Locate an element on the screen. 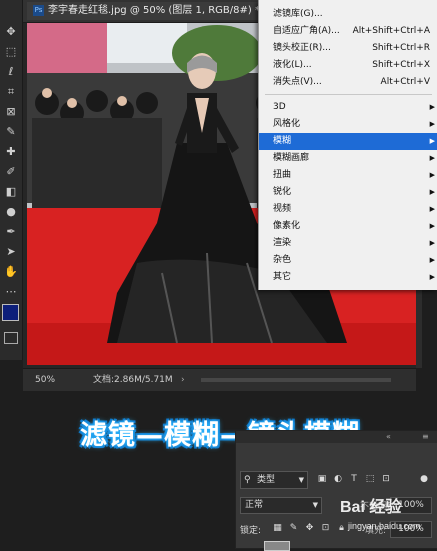 Image resolution: width=437 pixels, height=551 pixels. menu-item-adaptive-wide-angle: 自适应广角(A)... Alt+Shift+Ctrl+A is located at coordinates (348, 31).